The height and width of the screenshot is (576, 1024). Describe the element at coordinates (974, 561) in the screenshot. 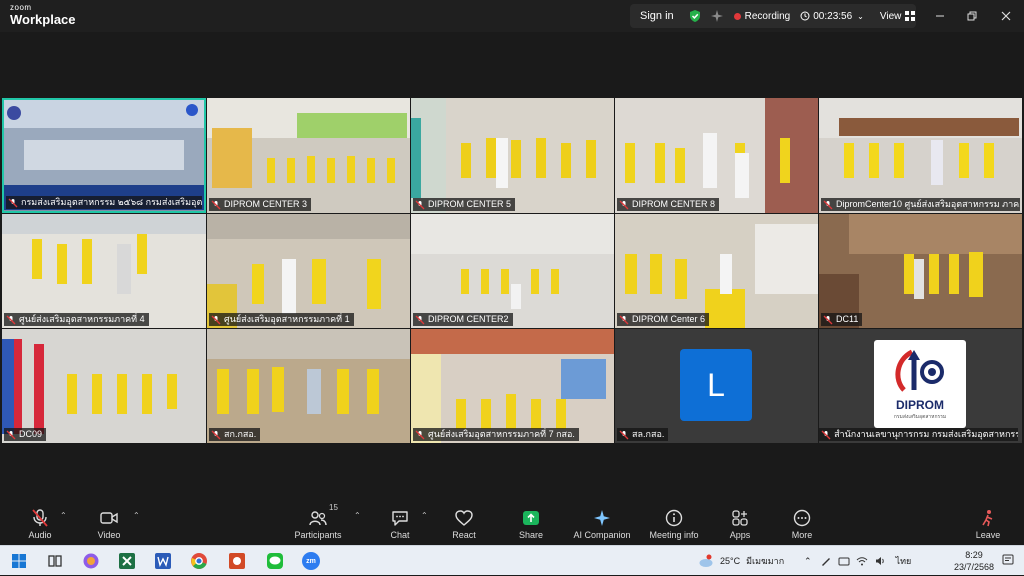

I see `system-clock: 8:29 23/7/2568` at that location.